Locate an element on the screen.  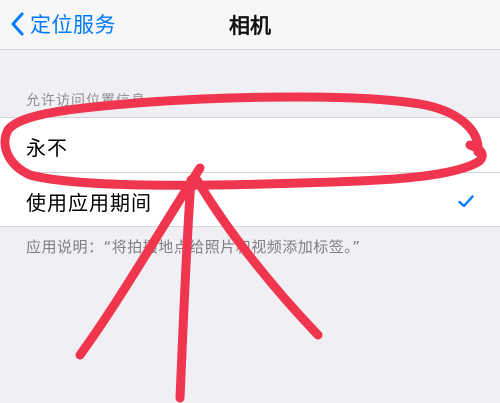
option-never: 永不 is located at coordinates (250, 145).